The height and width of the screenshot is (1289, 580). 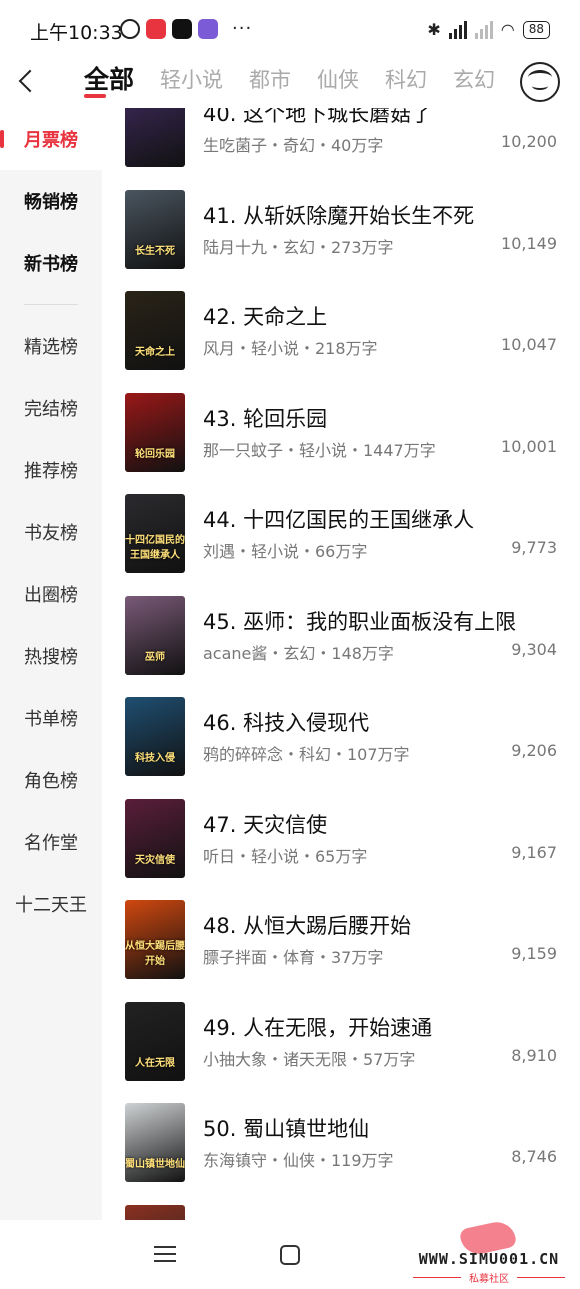 I want to click on book-votes: 9,206, so click(x=534, y=750).